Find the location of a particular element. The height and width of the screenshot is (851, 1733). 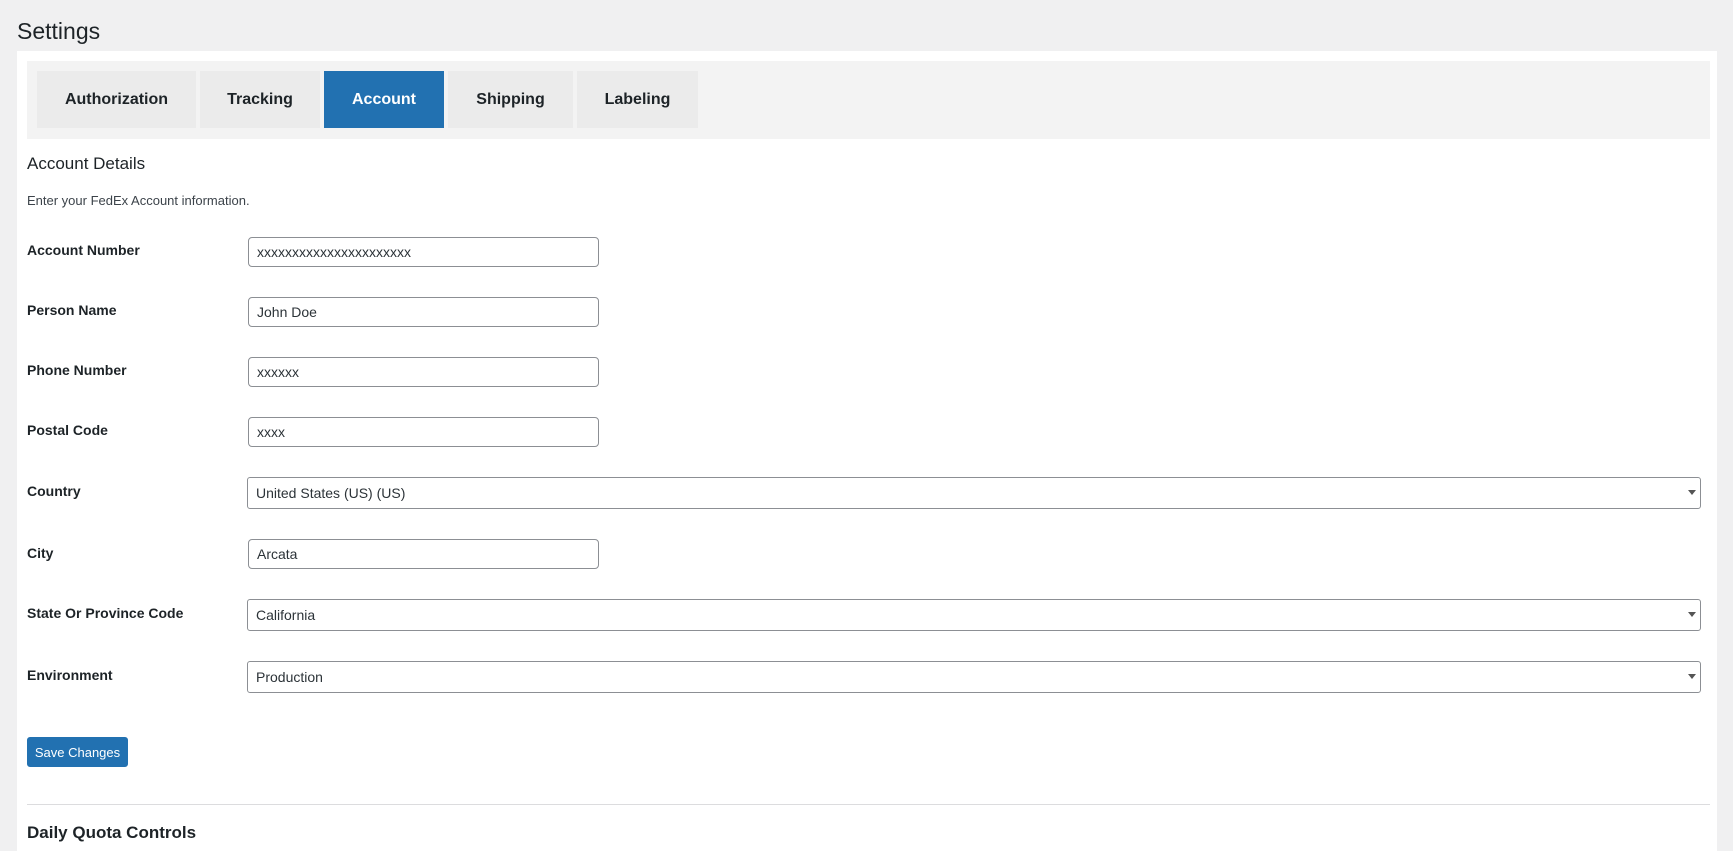

state-select: California is located at coordinates (974, 615).